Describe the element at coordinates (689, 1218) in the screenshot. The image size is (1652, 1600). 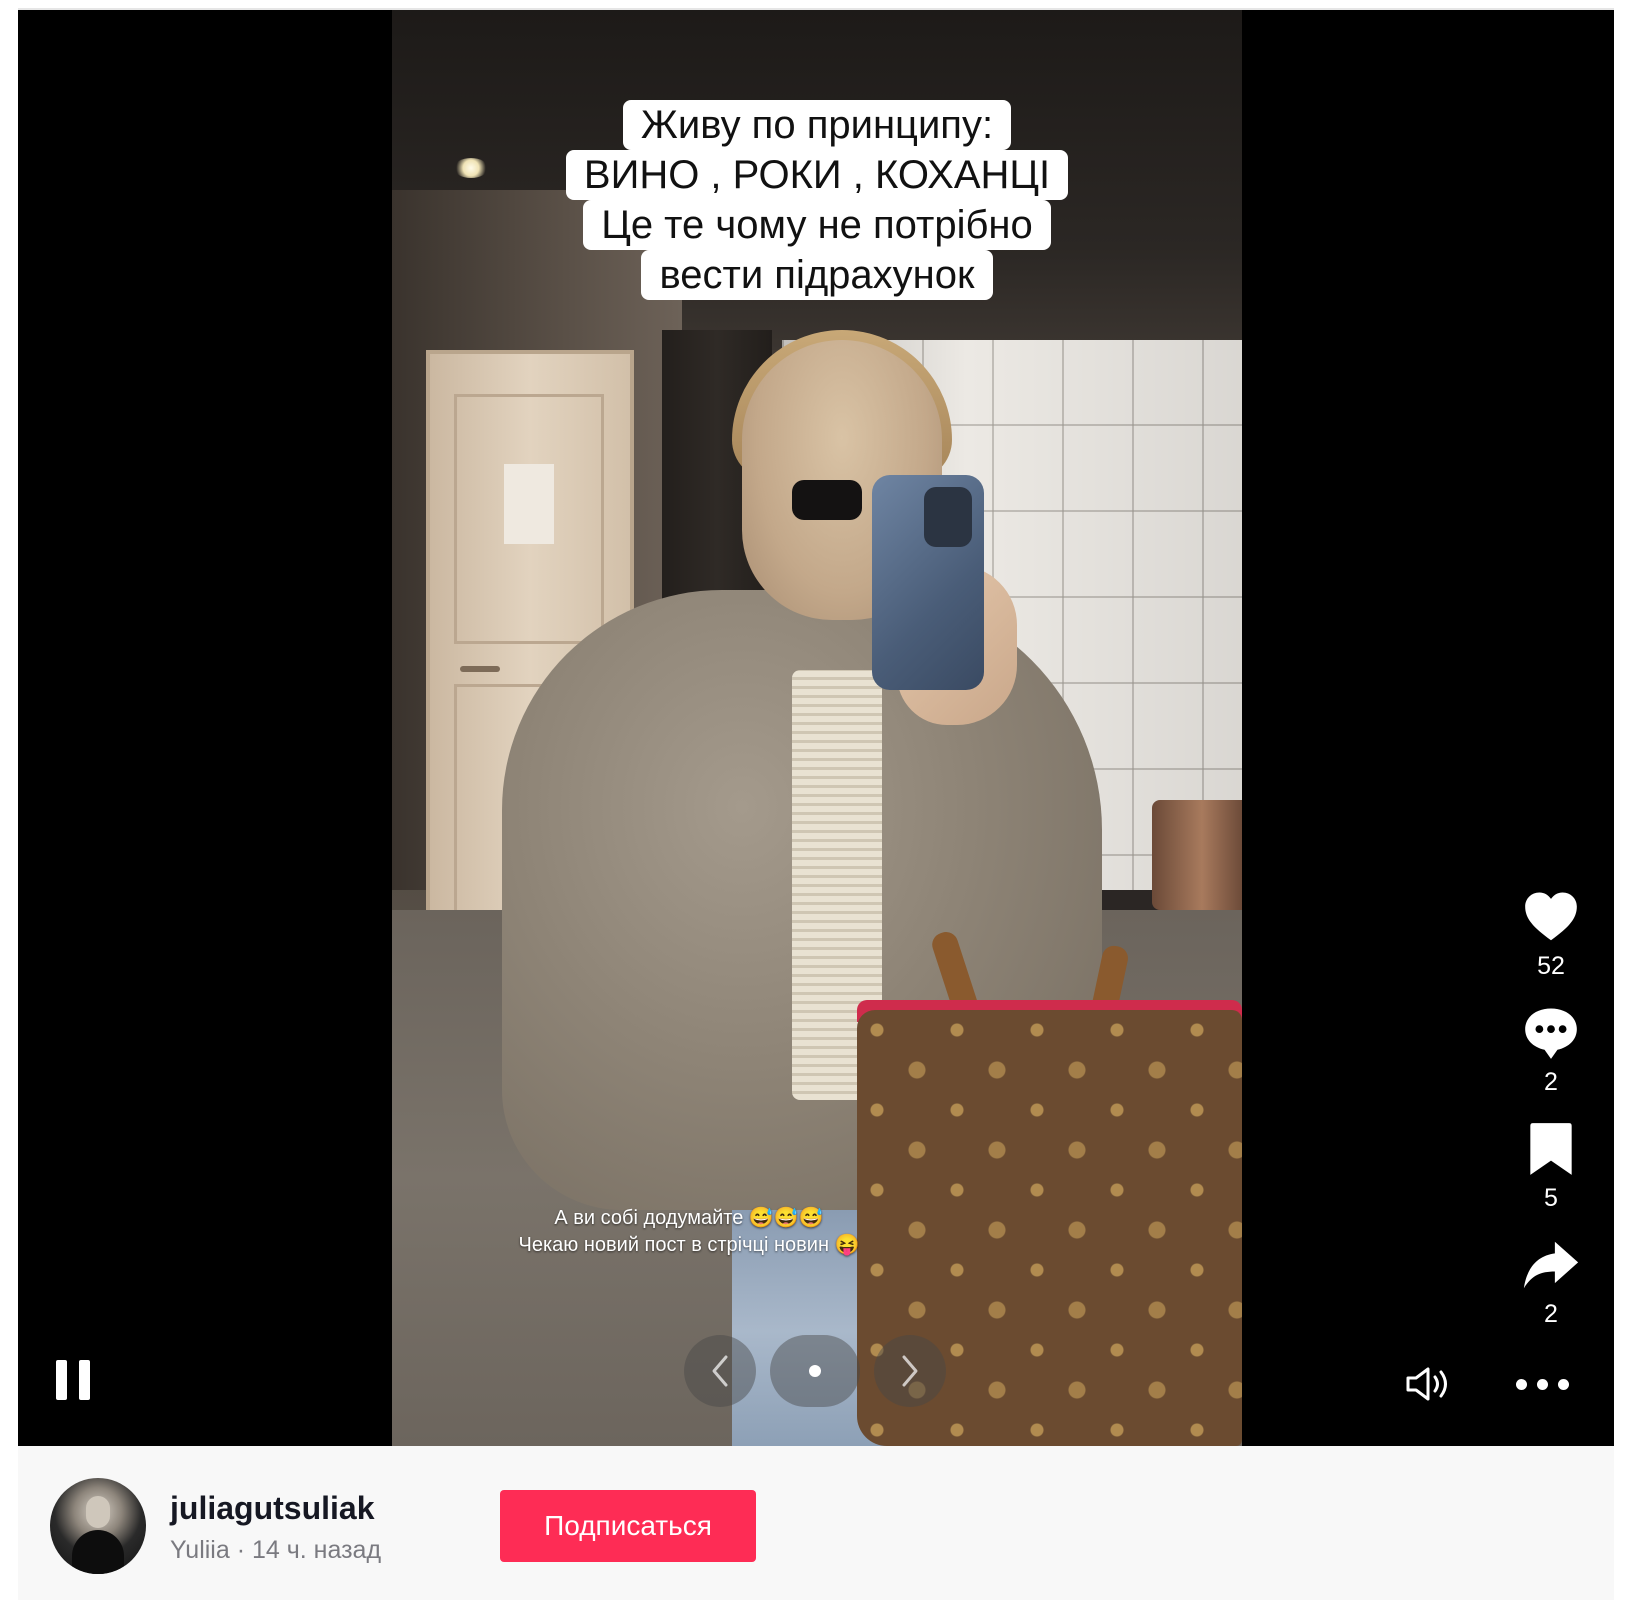
I see `story-text-line: А ви собі додумайте 😅😅😅` at that location.